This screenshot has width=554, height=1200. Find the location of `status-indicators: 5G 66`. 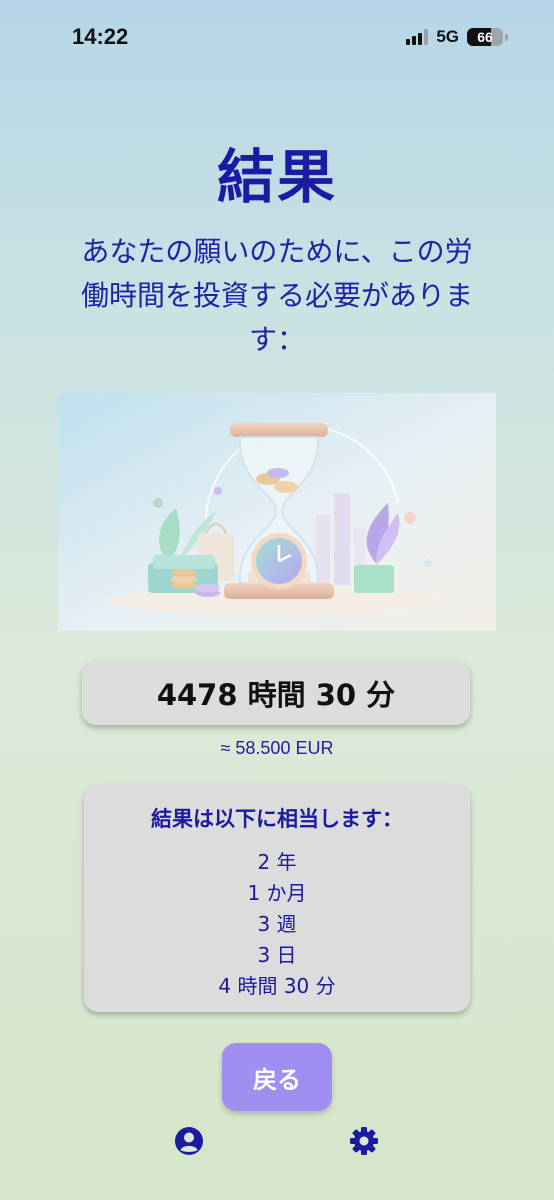

status-indicators: 5G 66 is located at coordinates (457, 37).